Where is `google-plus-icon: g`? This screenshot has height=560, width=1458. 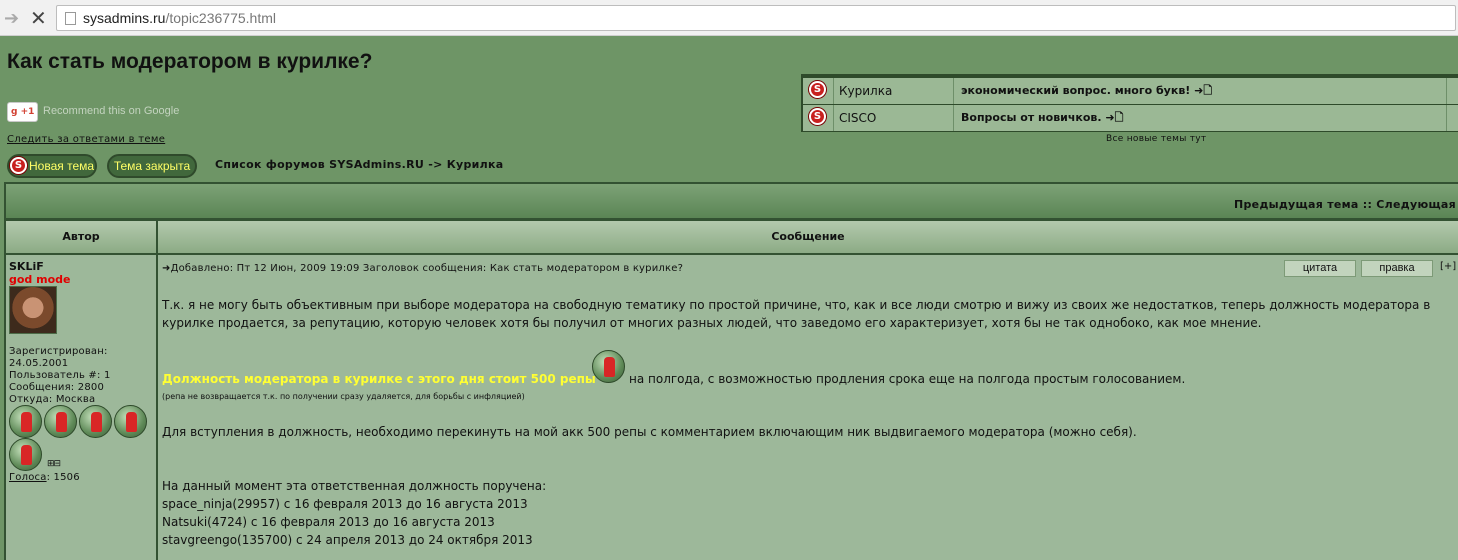
google-plus-icon: g is located at coordinates (14, 112).